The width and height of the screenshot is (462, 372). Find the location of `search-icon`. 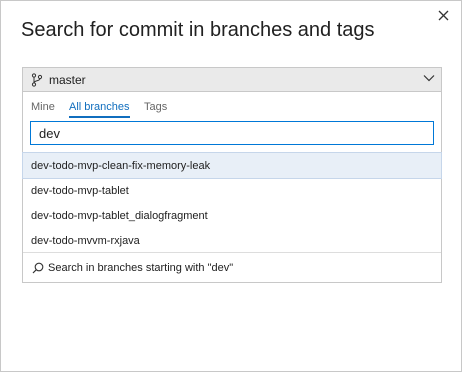

search-icon is located at coordinates (38, 268).